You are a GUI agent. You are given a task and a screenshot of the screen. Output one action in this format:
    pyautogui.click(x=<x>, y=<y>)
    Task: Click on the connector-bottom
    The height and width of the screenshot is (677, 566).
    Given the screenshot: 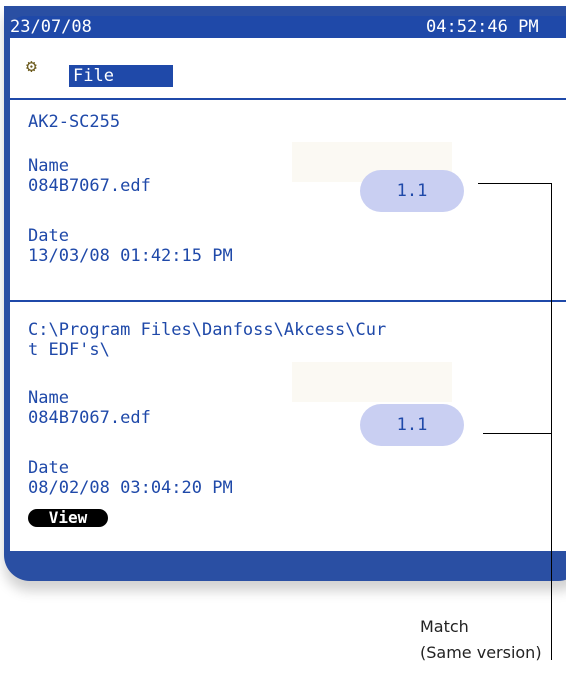 What is the action you would take?
    pyautogui.click(x=517, y=433)
    